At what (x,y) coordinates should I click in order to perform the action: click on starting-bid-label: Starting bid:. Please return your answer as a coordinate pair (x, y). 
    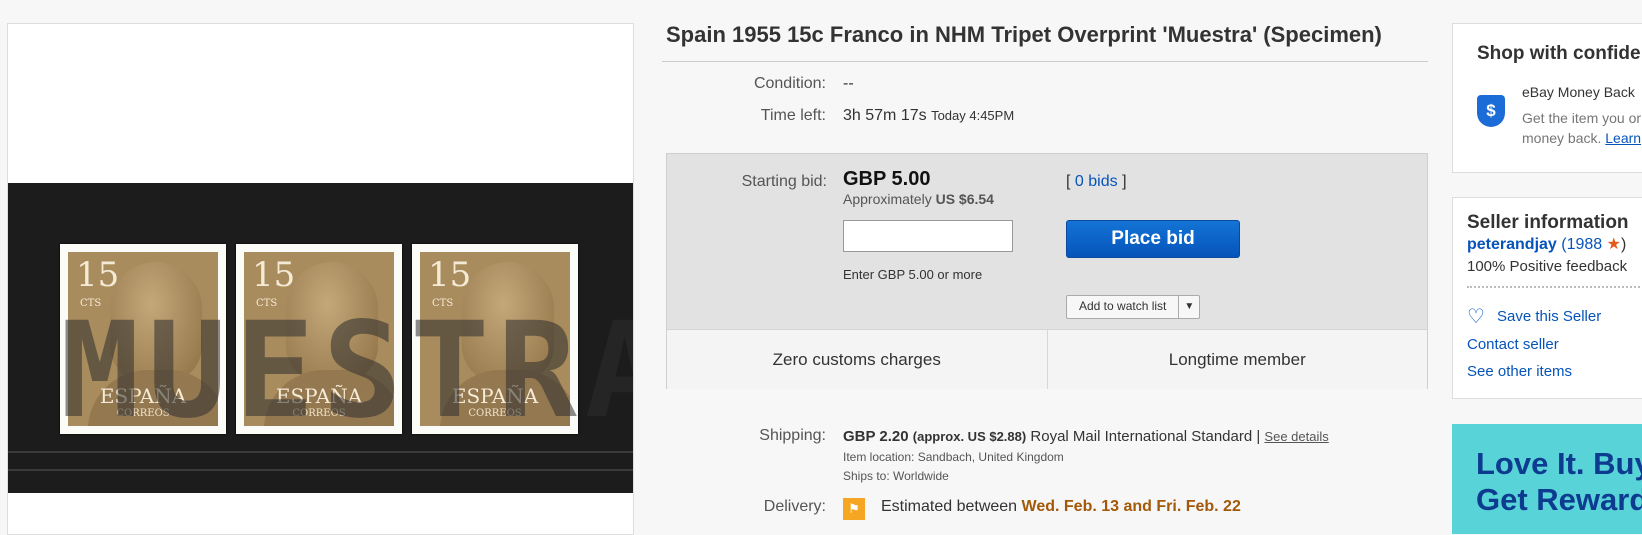
    Looking at the image, I should click on (784, 181).